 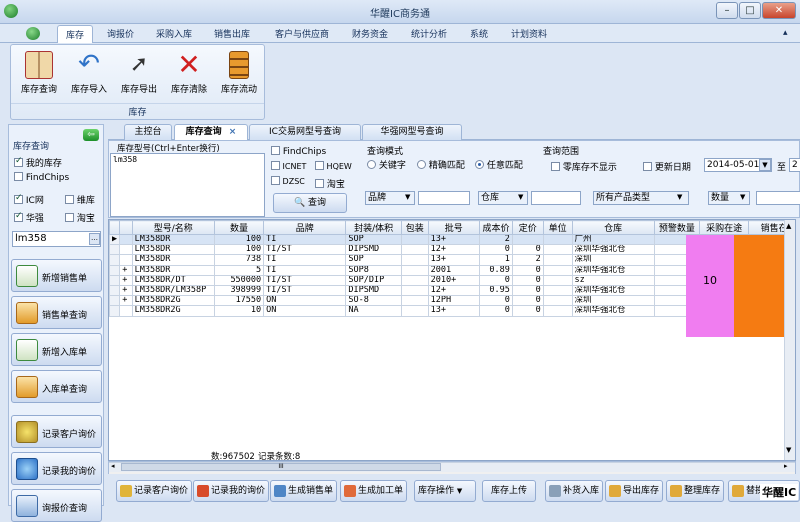 I want to click on tab-inventory-query: 库存查询 ×, so click(x=211, y=132).